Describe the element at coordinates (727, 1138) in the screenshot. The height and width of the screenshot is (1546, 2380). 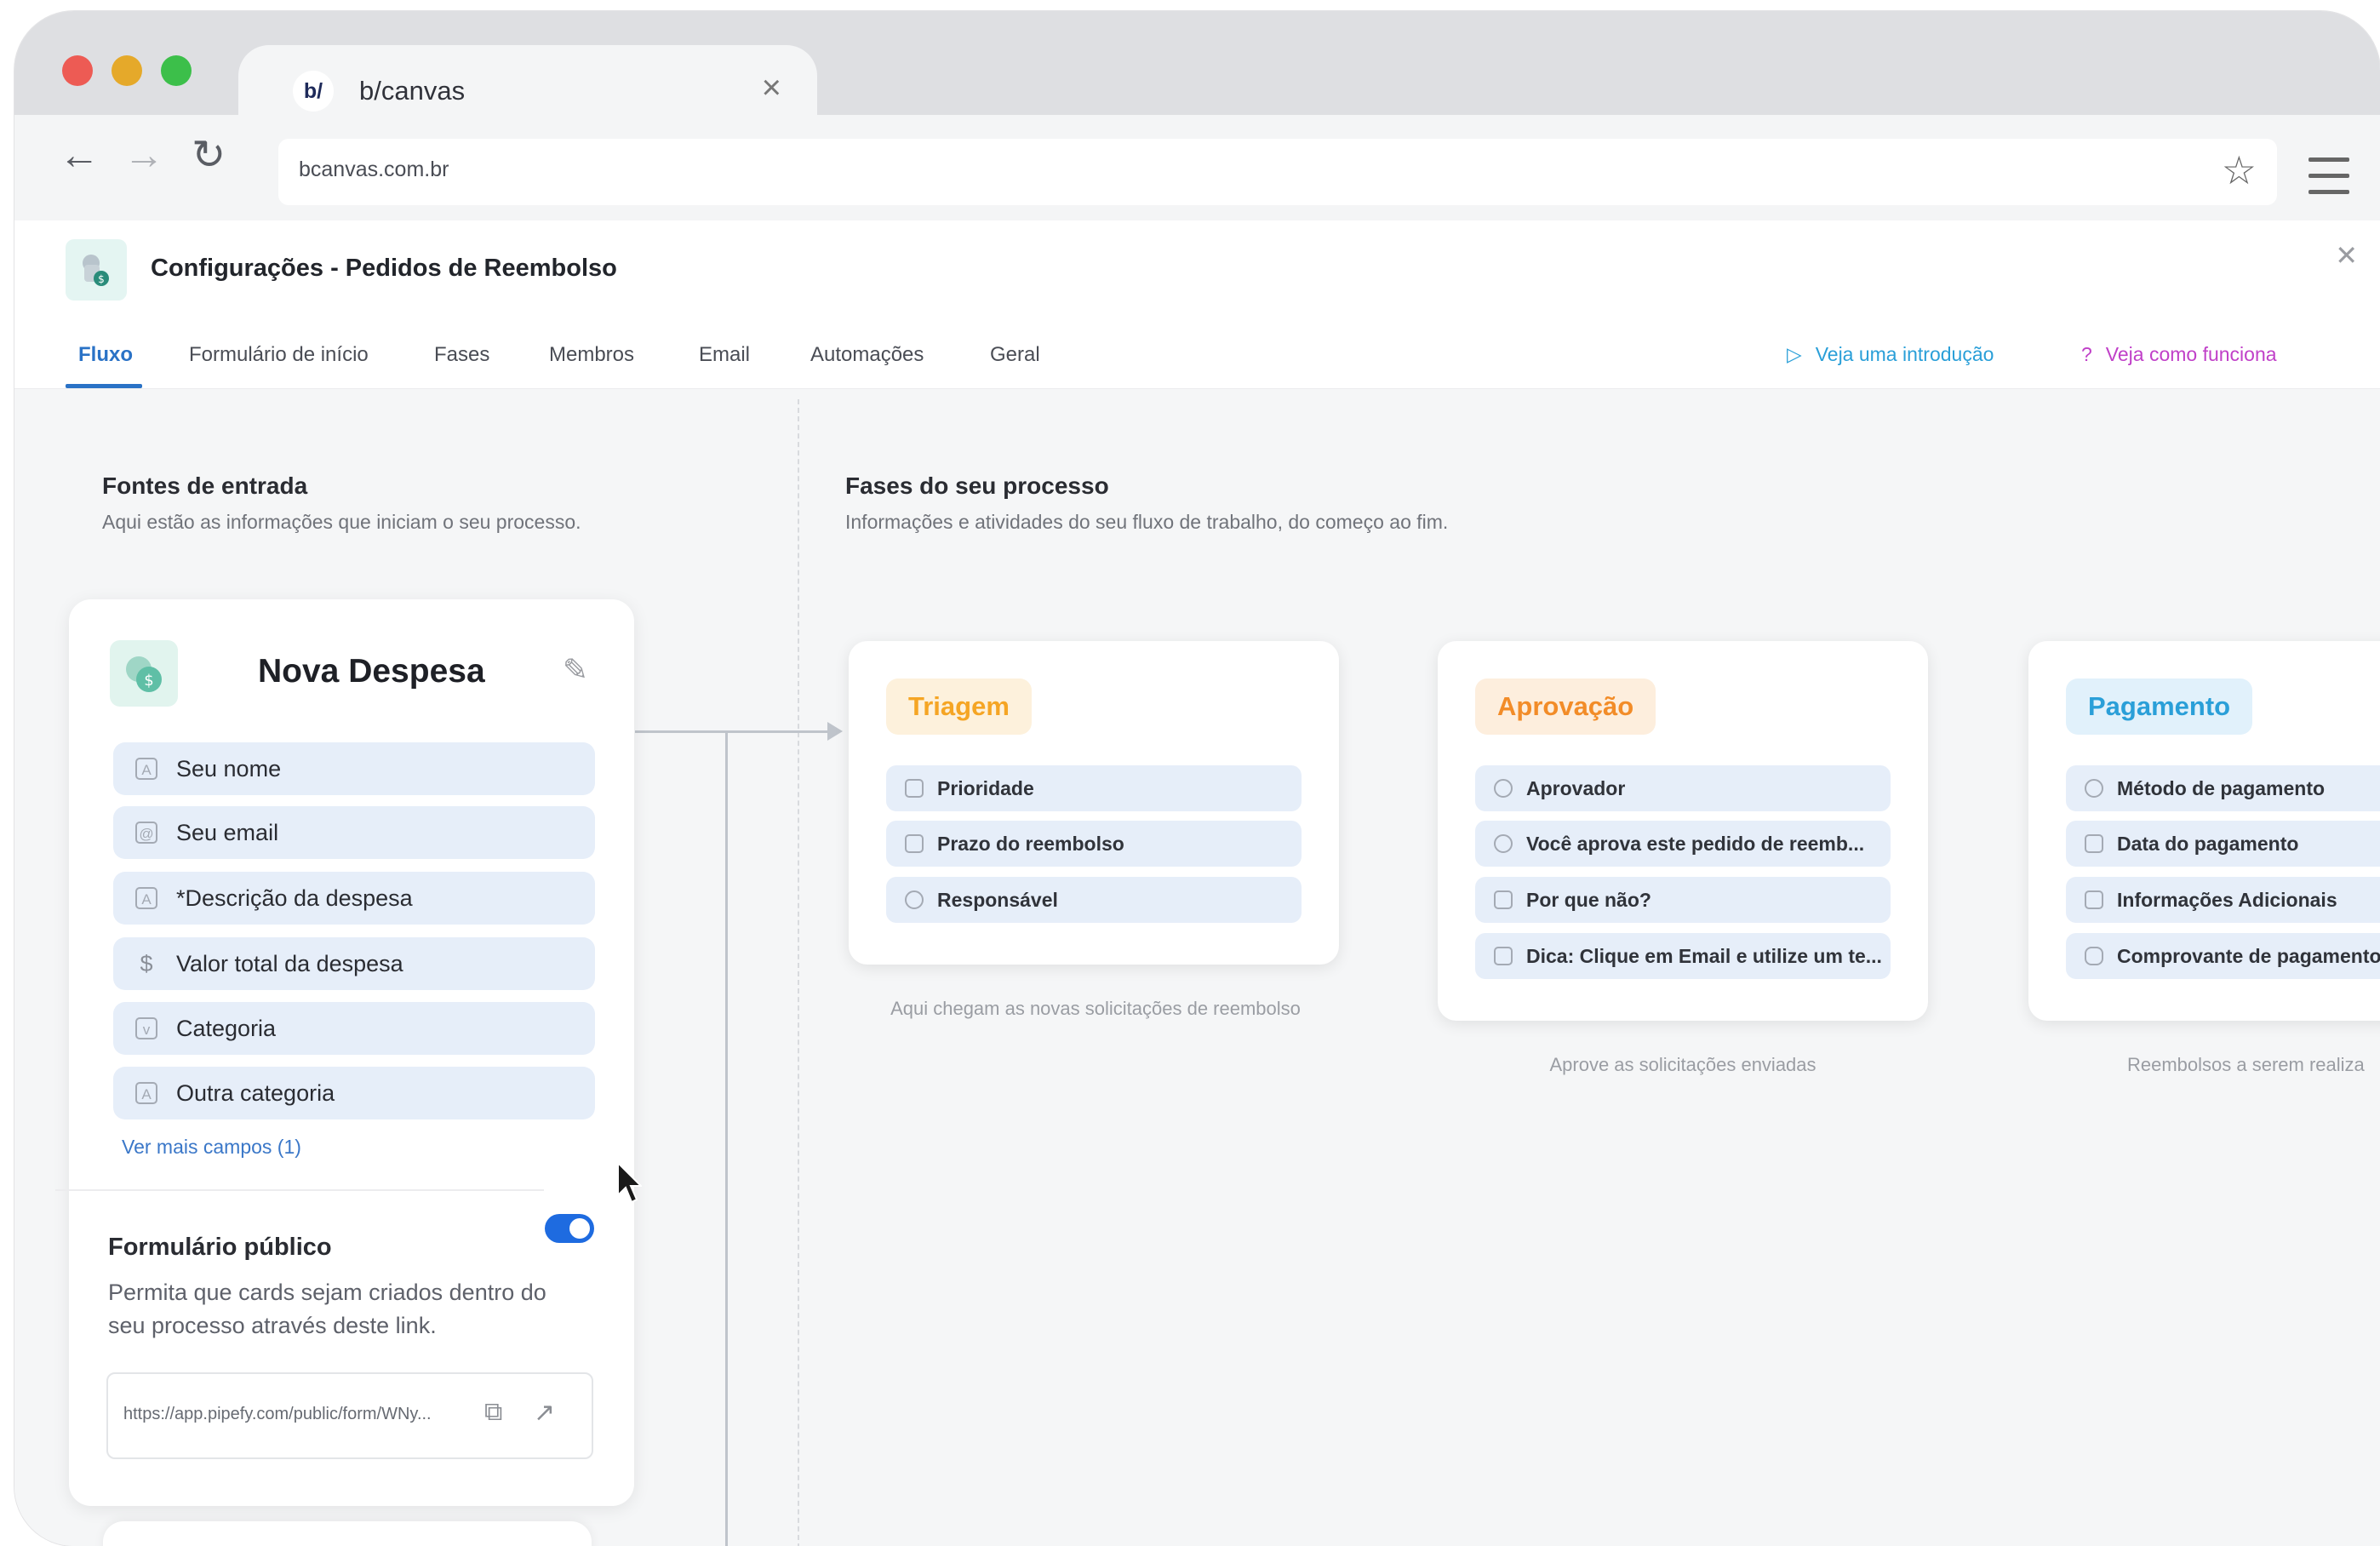
I see `flow-connector-vertical` at that location.